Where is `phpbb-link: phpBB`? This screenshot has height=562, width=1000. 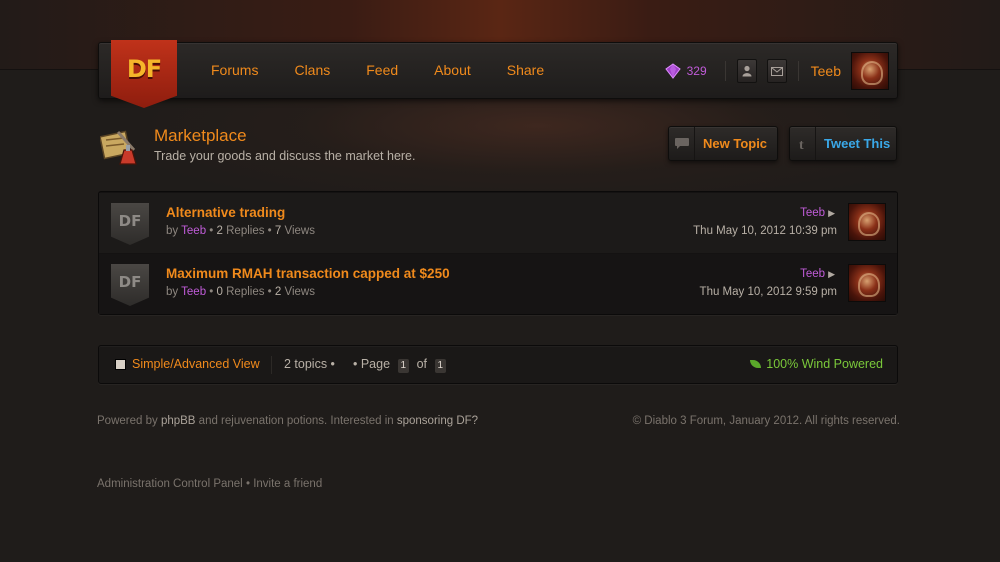 phpbb-link: phpBB is located at coordinates (178, 421).